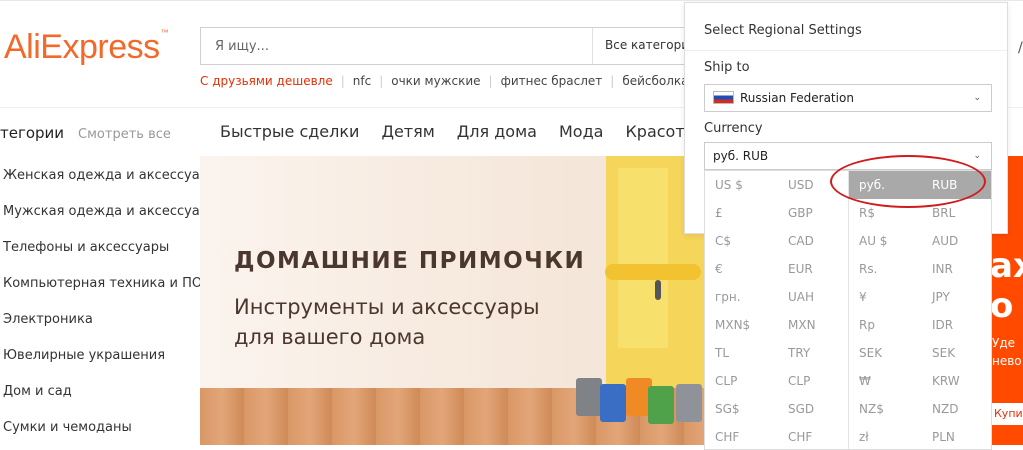 The height and width of the screenshot is (450, 1023). Describe the element at coordinates (920, 213) in the screenshot. I see `currency-option: R$ BRL` at that location.